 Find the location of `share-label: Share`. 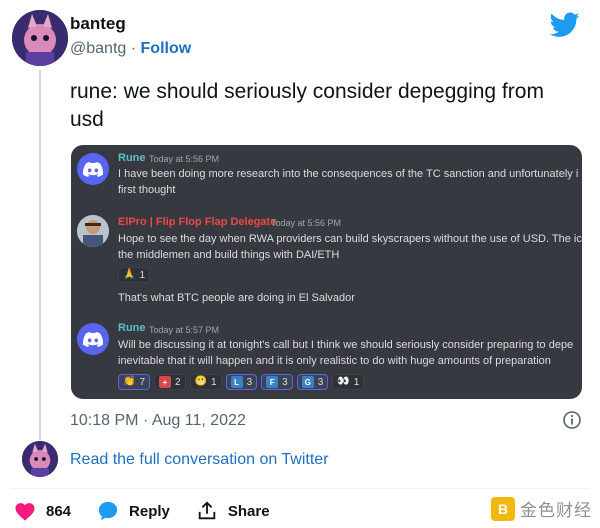

share-label: Share is located at coordinates (248, 511).